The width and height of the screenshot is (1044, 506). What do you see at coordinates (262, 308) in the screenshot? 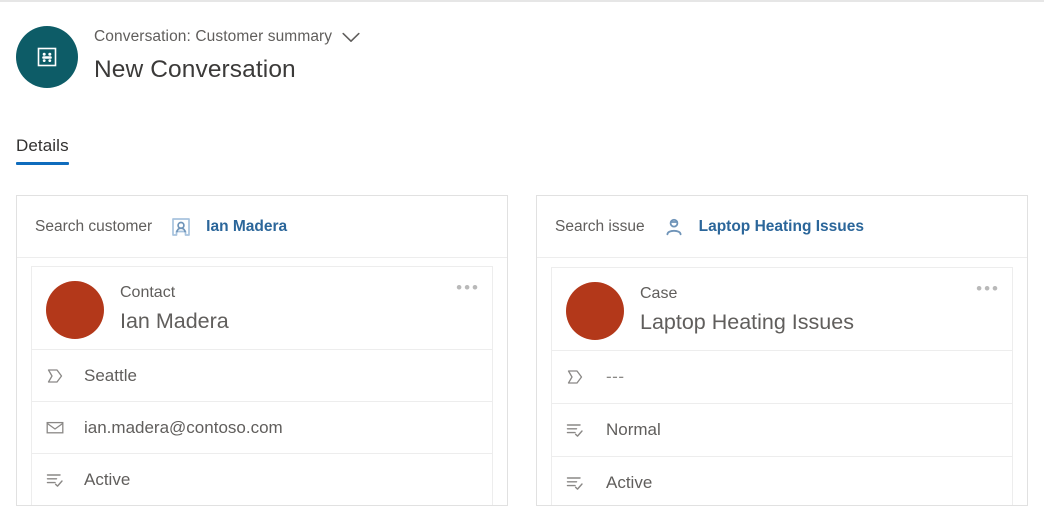
I see `contact-record-header: Contact Ian Madera •••` at bounding box center [262, 308].